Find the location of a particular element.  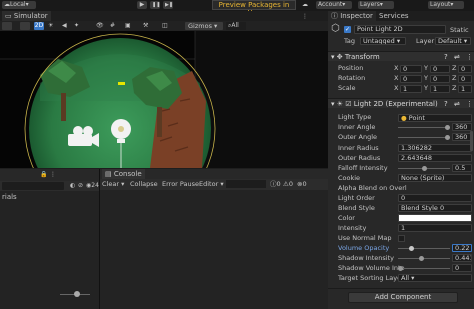

error-toggle: ⊗0 is located at coordinates (302, 184).